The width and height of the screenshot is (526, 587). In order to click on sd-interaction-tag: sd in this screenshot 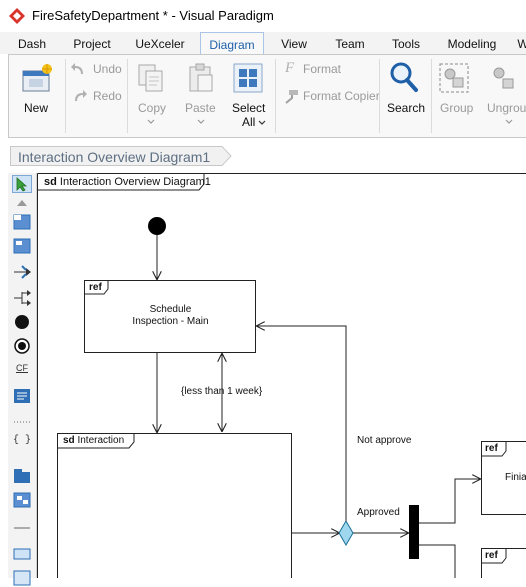, I will do `click(69, 440)`.